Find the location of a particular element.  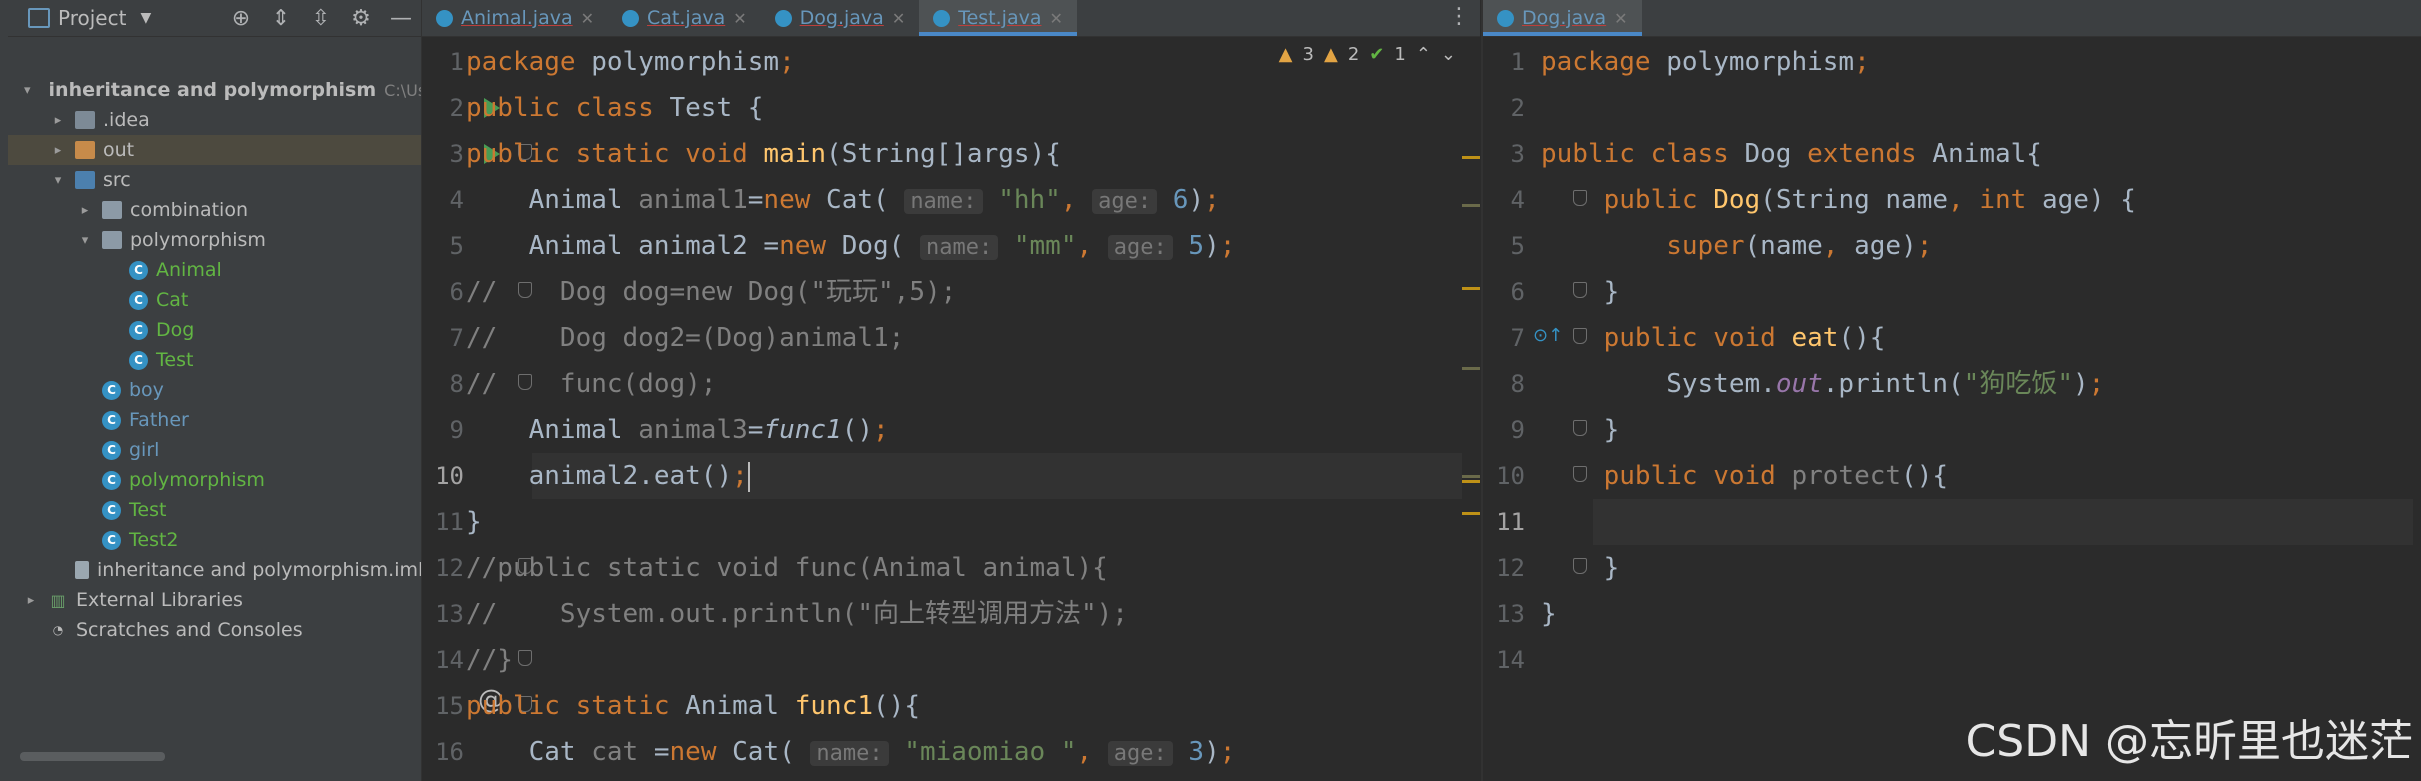

project-panel-title: Project is located at coordinates (92, 18).